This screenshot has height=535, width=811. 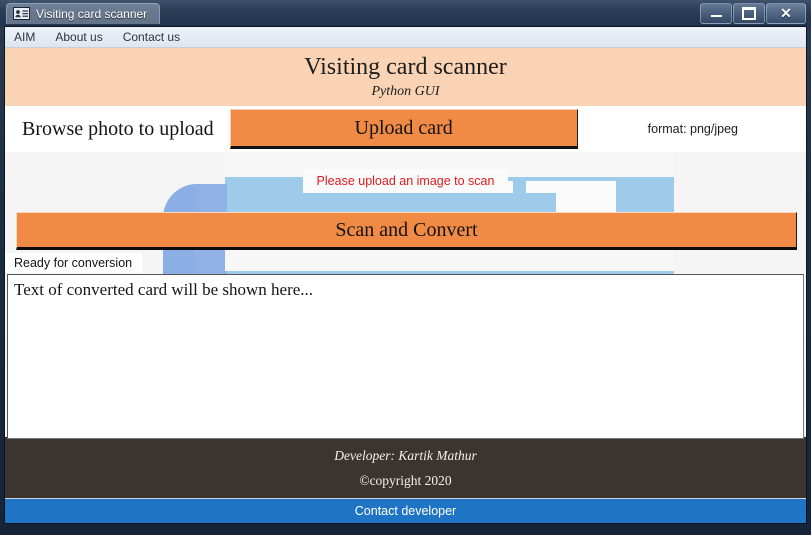 What do you see at coordinates (92, 13) in the screenshot?
I see `window-title-text: Visiting card scanner` at bounding box center [92, 13].